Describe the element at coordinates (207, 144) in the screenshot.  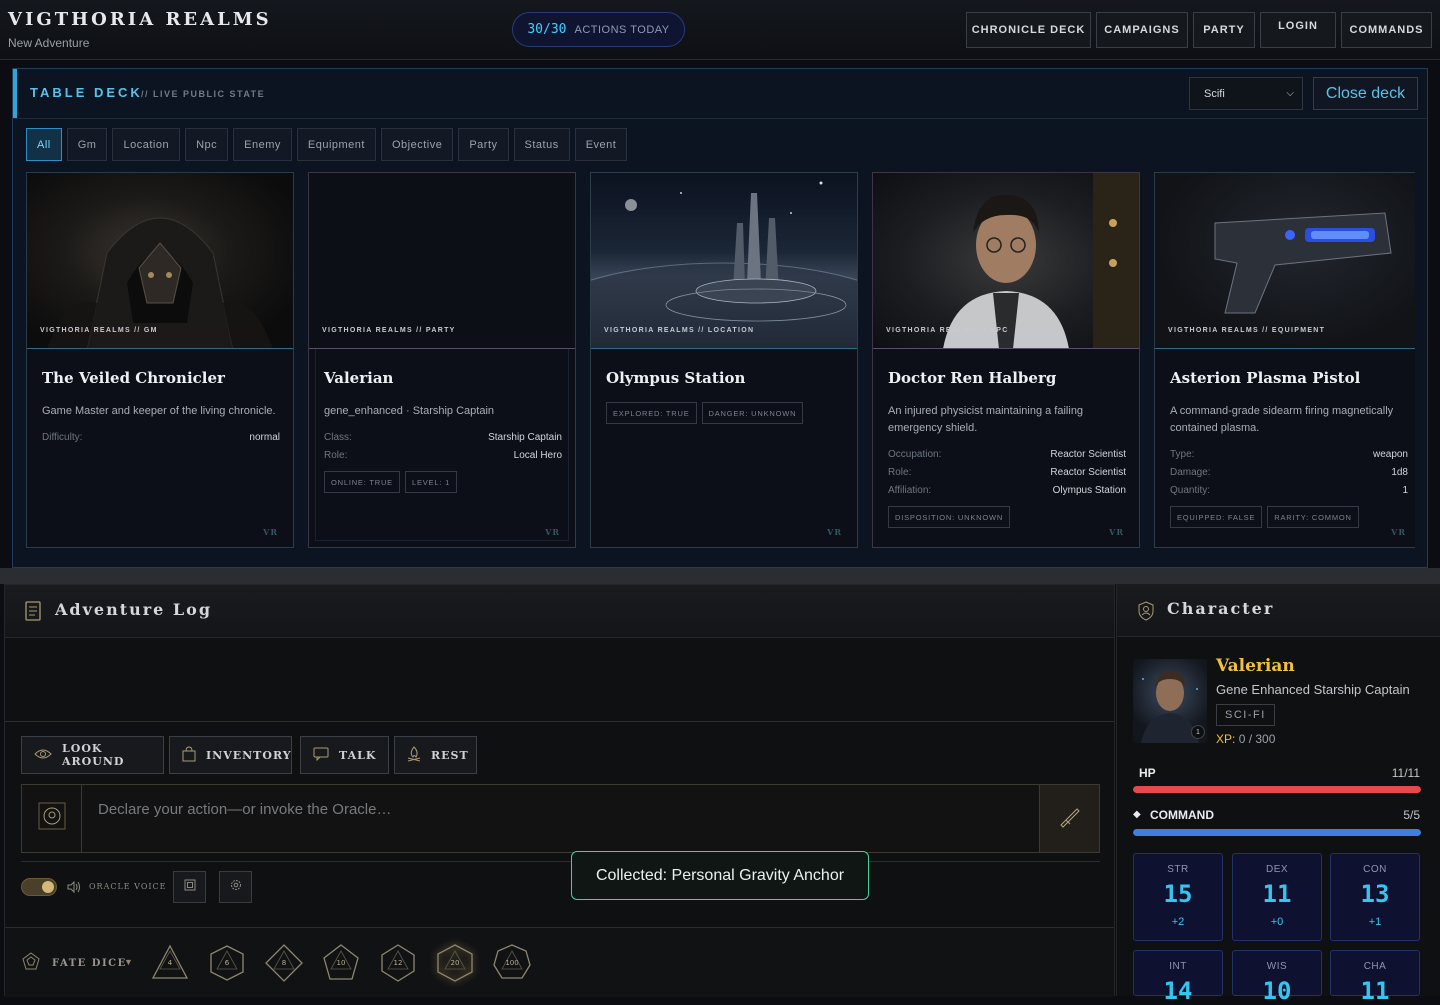
I see `filter-npc: Npc` at that location.